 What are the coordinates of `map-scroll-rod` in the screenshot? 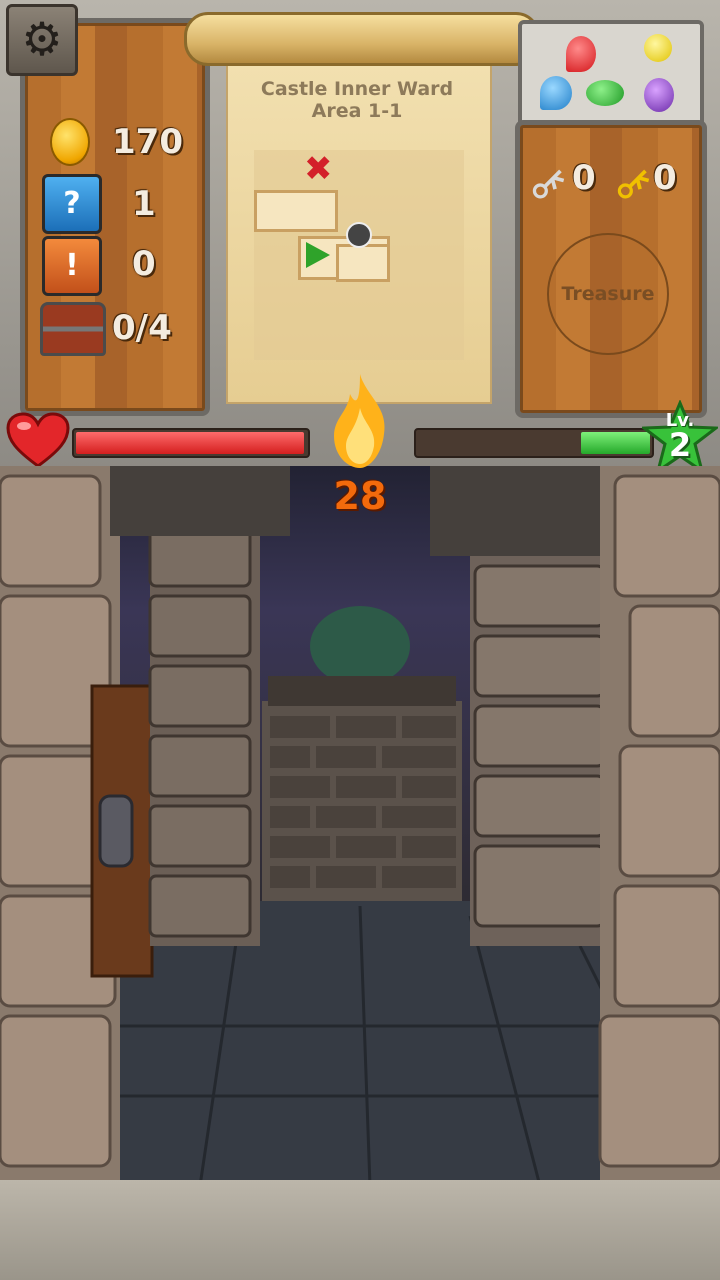 It's located at (362, 39).